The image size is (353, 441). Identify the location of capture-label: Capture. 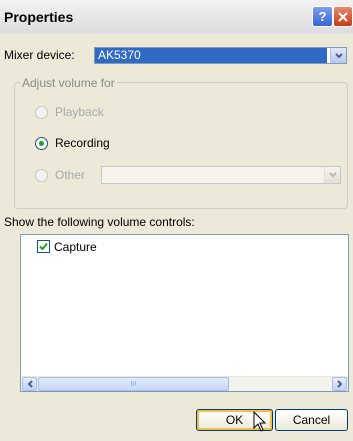
(75, 247).